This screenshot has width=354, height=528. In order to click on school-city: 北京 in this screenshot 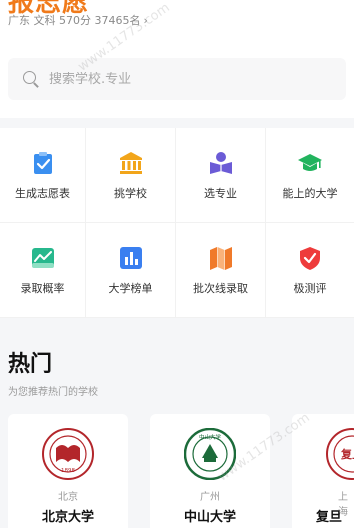, I will do `click(68, 497)`.